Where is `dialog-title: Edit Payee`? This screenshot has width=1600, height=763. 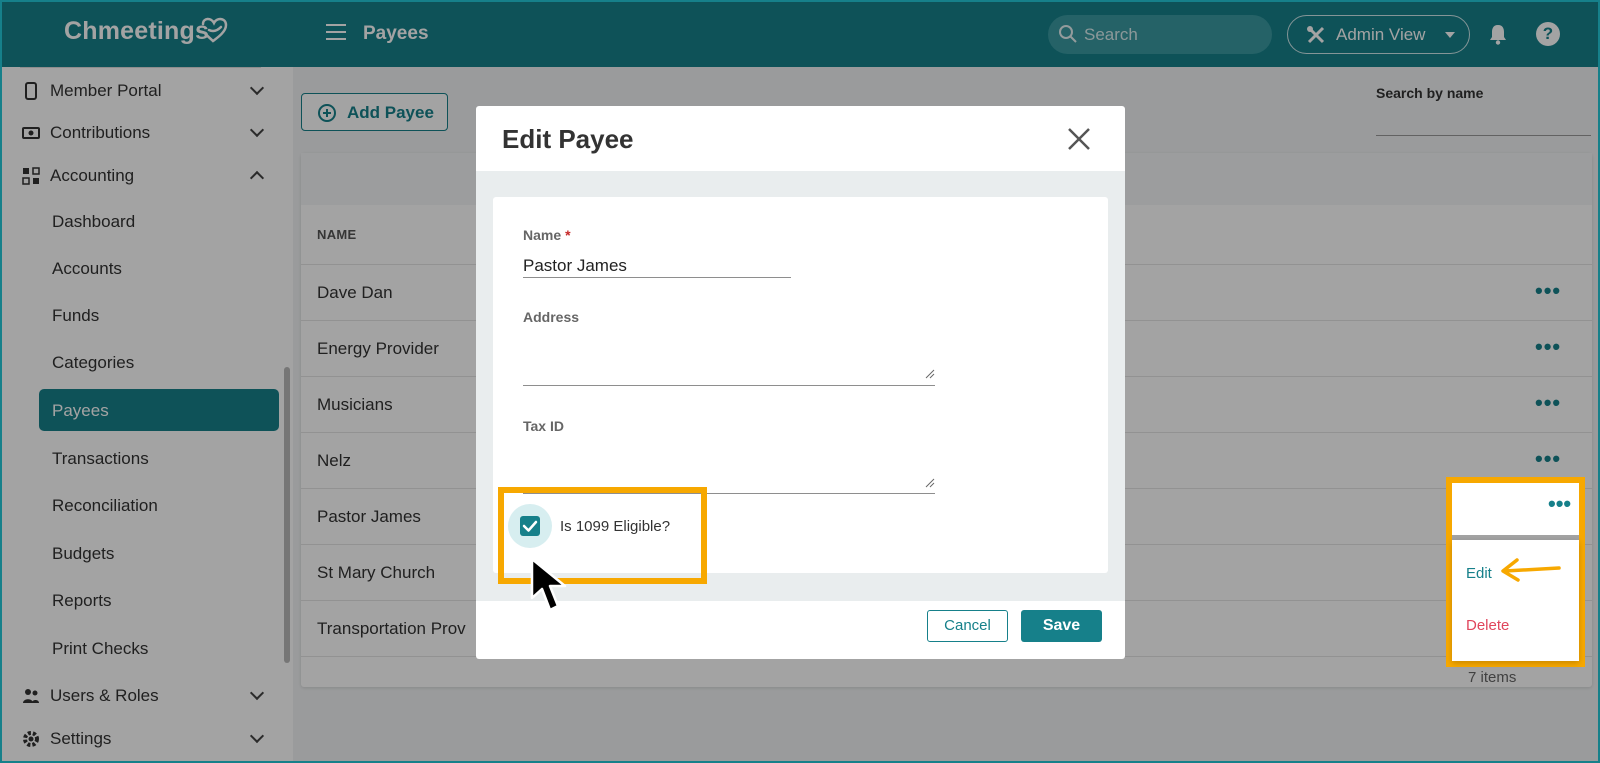 dialog-title: Edit Payee is located at coordinates (568, 139).